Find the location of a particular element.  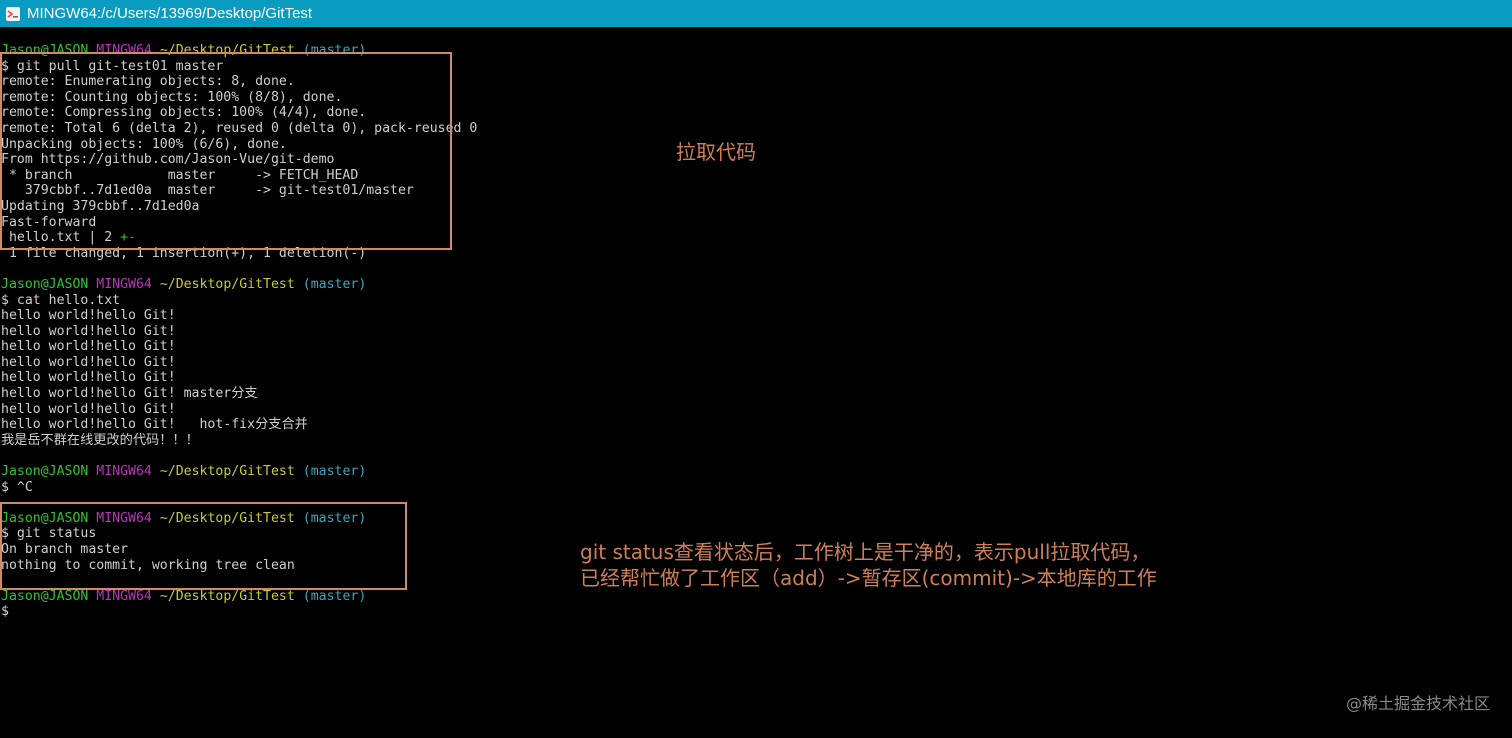

watermark: @稀土掘金技术社区 is located at coordinates (1417, 703).